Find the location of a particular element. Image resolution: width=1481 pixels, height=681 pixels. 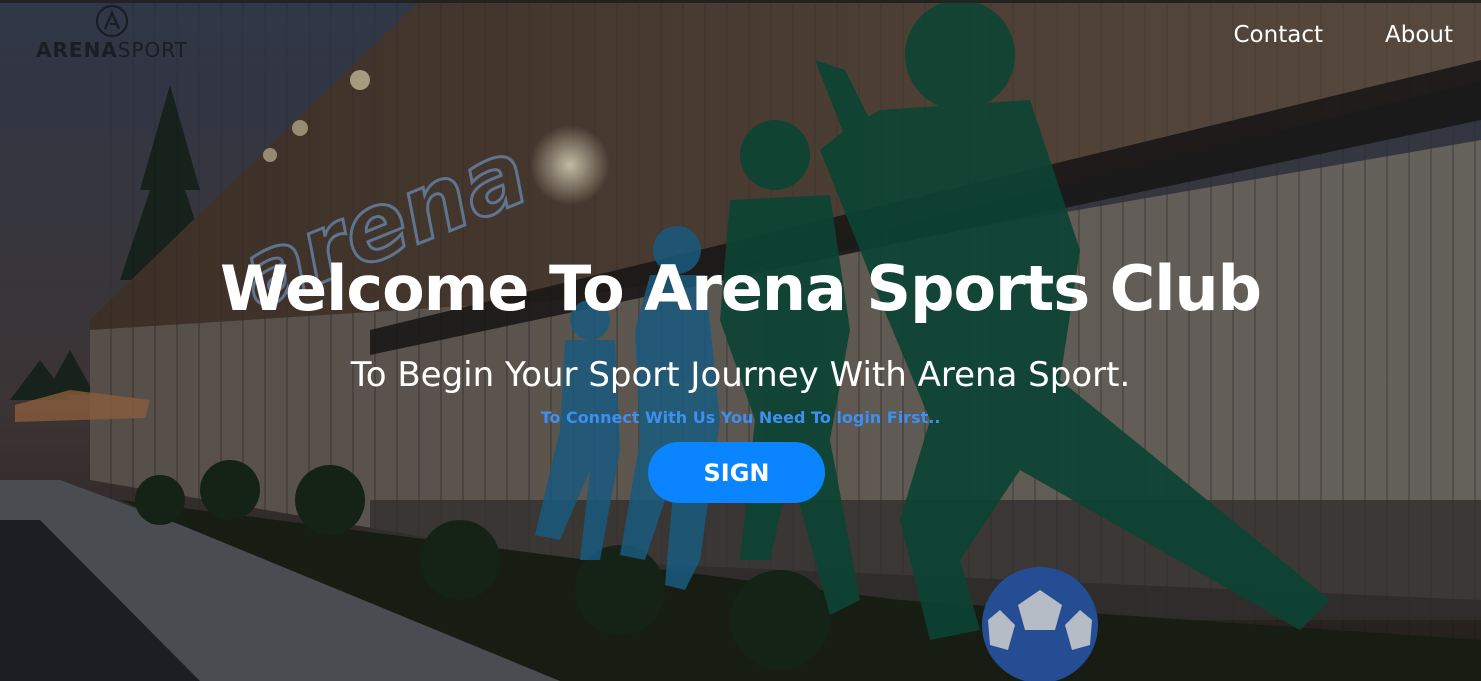

site-logo: ARENASPORT is located at coordinates (112, 35).